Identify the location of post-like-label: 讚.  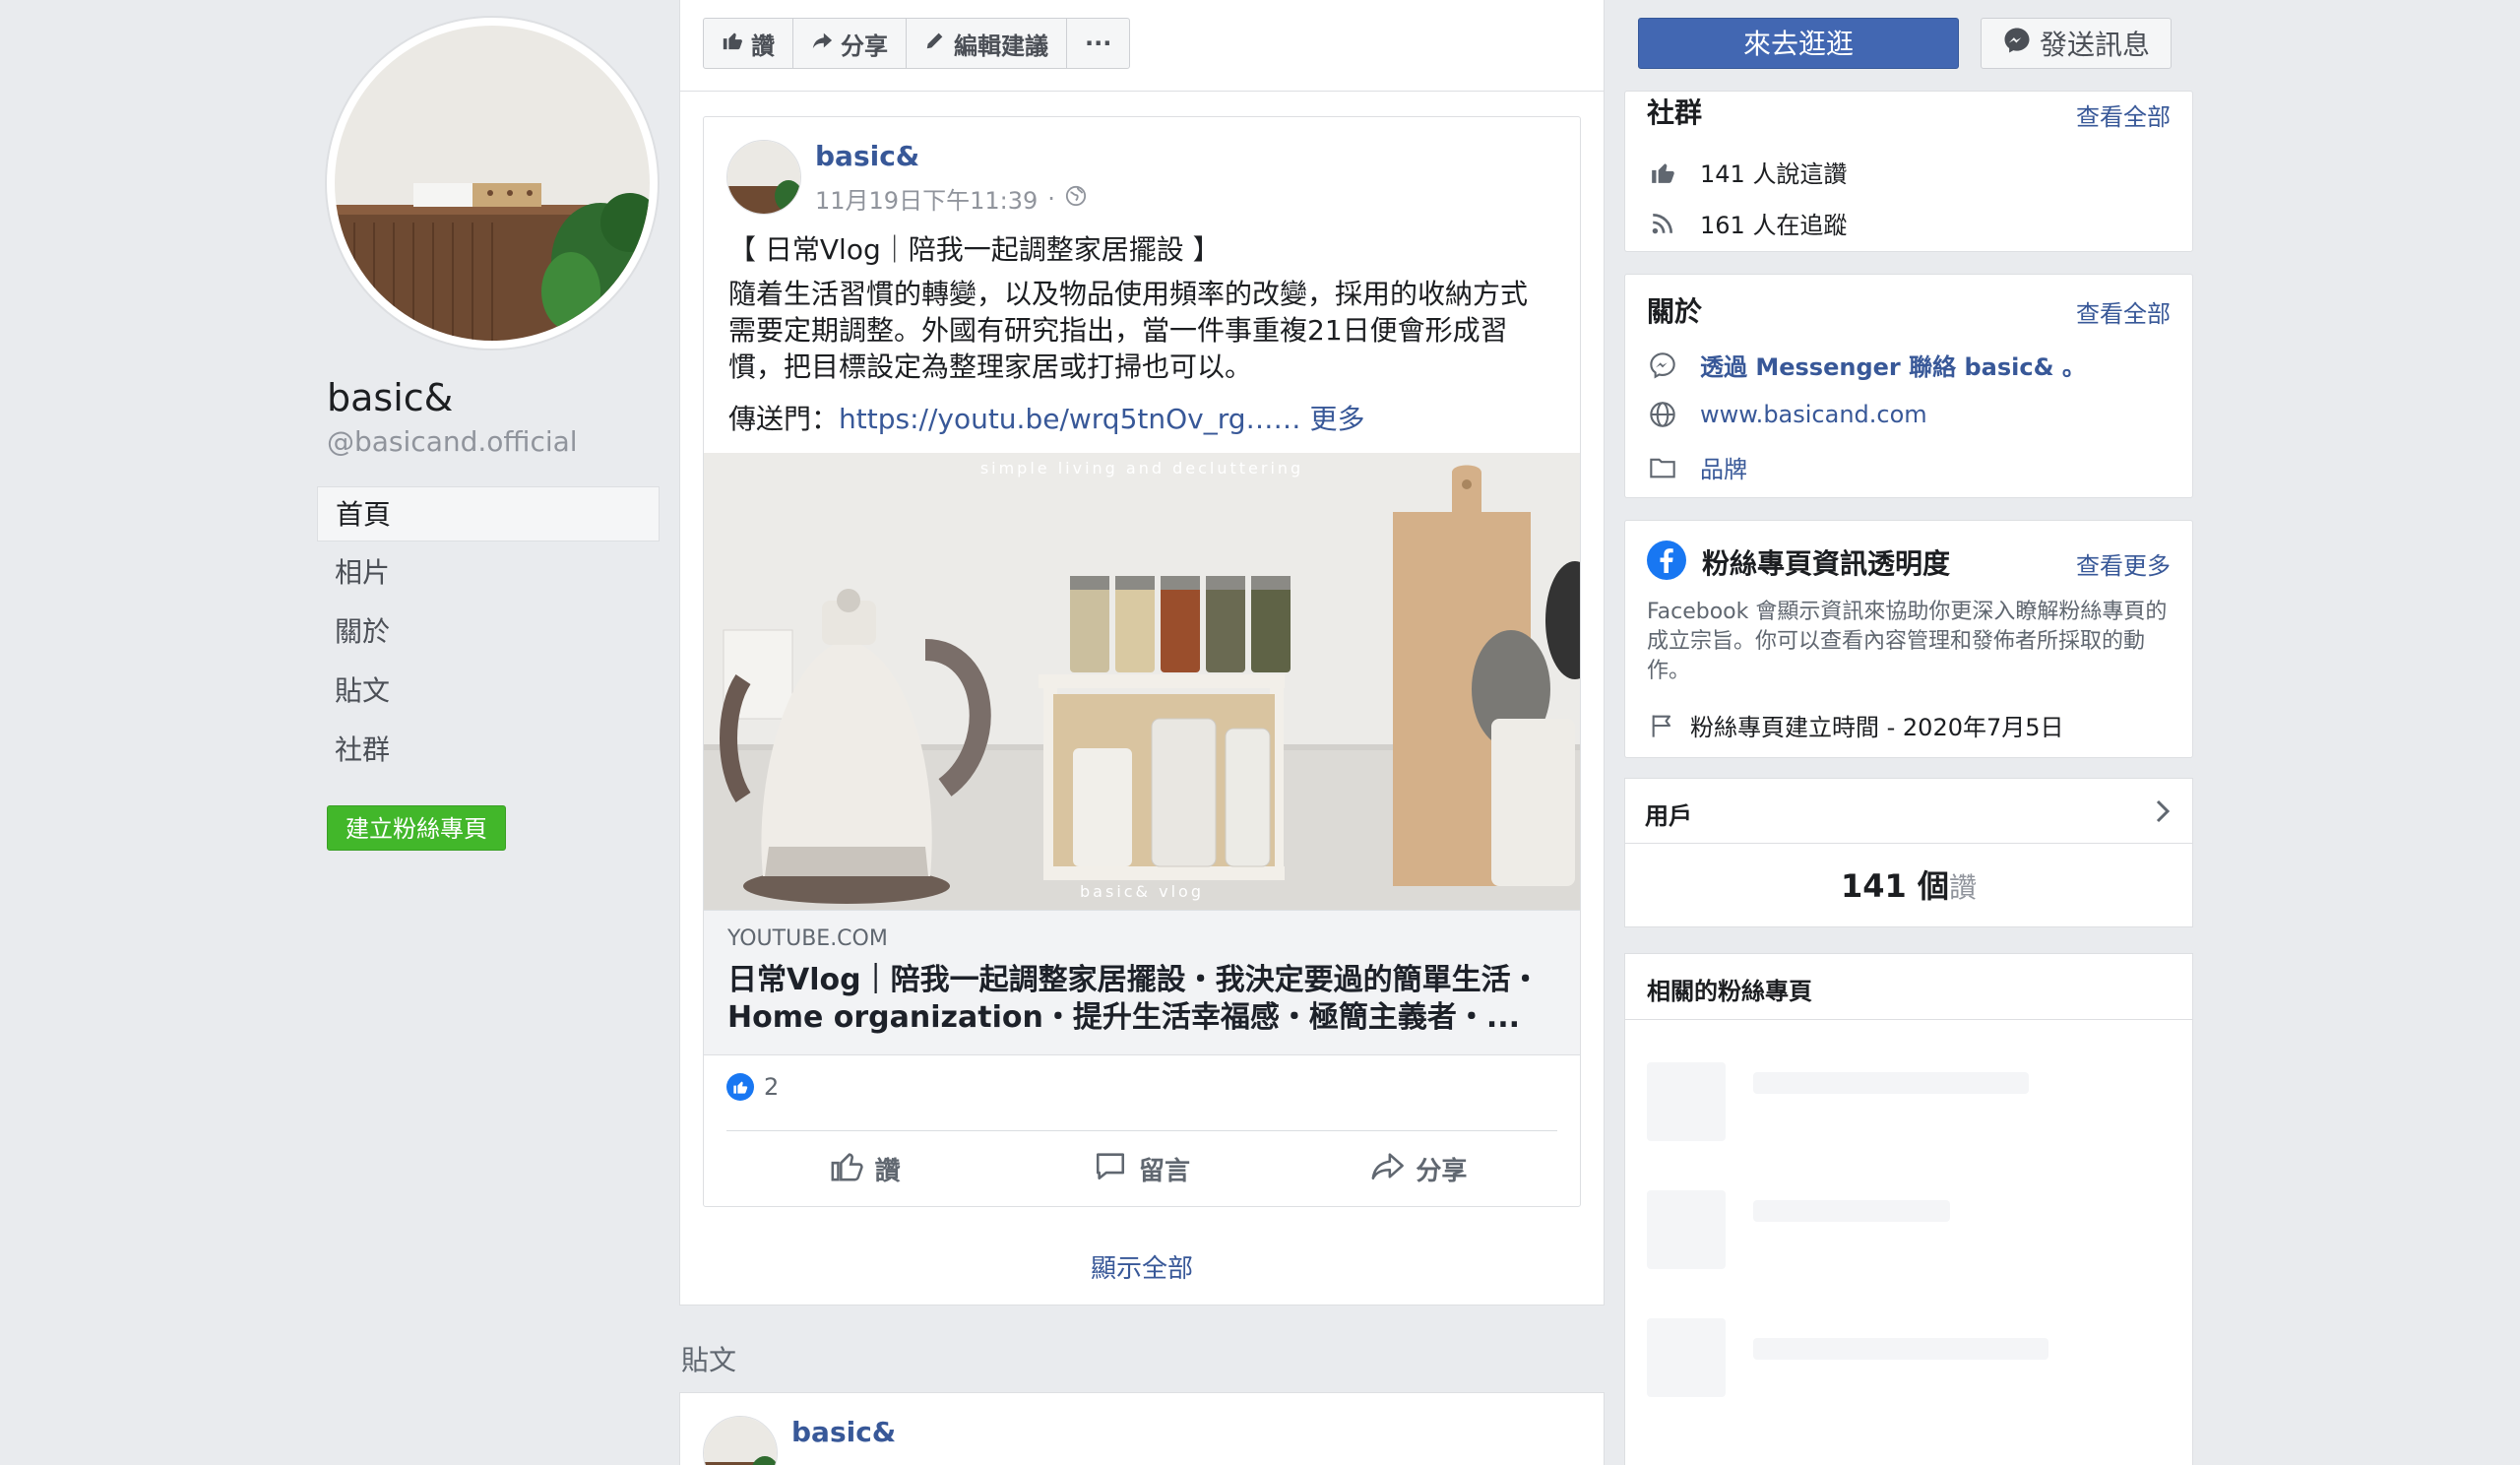
(887, 1171).